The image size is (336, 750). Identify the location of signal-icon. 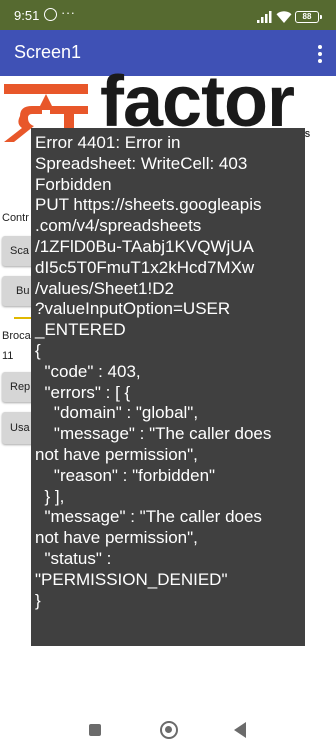
(264, 17).